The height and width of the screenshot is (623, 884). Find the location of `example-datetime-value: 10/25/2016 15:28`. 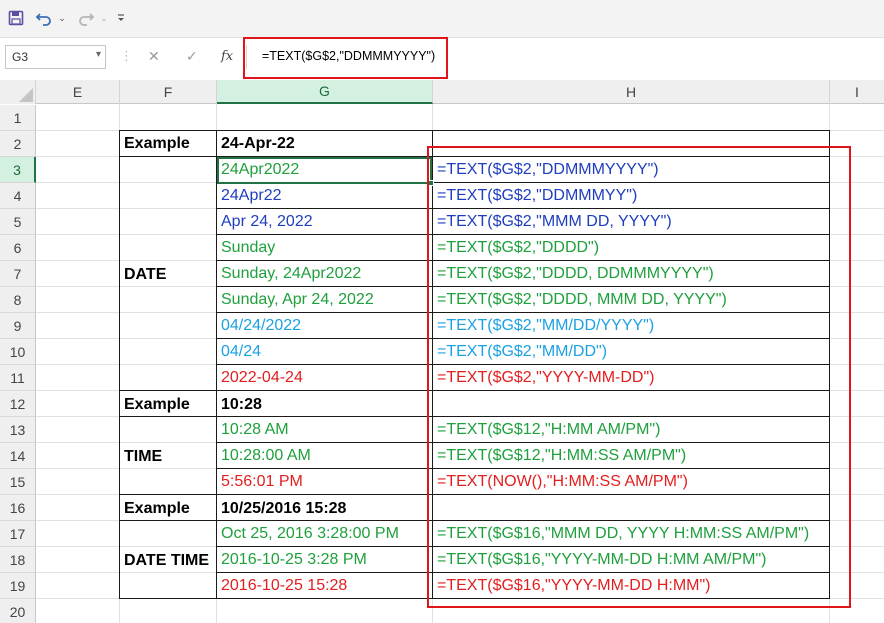

example-datetime-value: 10/25/2016 15:28 is located at coordinates (281, 509).